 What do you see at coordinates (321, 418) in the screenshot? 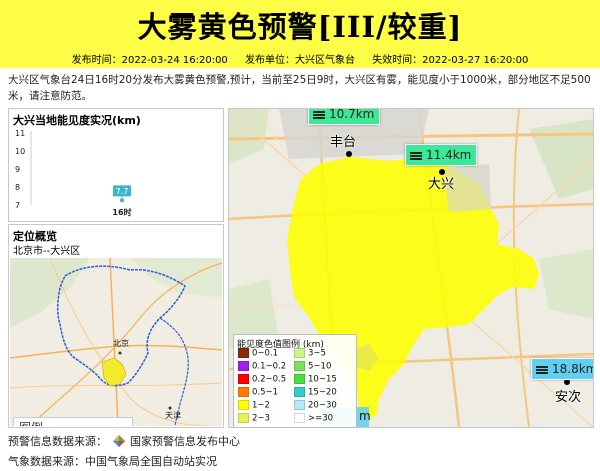
I see `legend-label: >=30` at bounding box center [321, 418].